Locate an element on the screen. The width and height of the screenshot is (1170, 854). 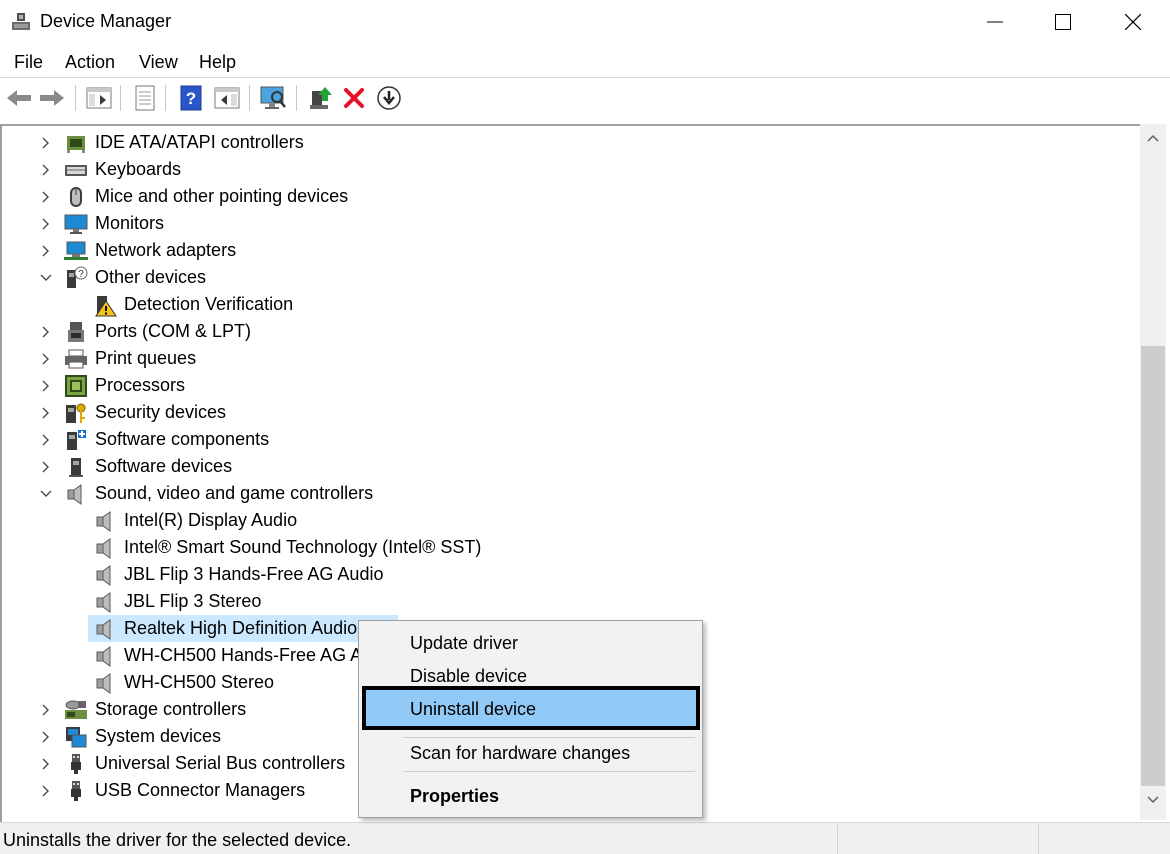
menu-scan-hardware: Scan for hardware changes is located at coordinates (520, 753).